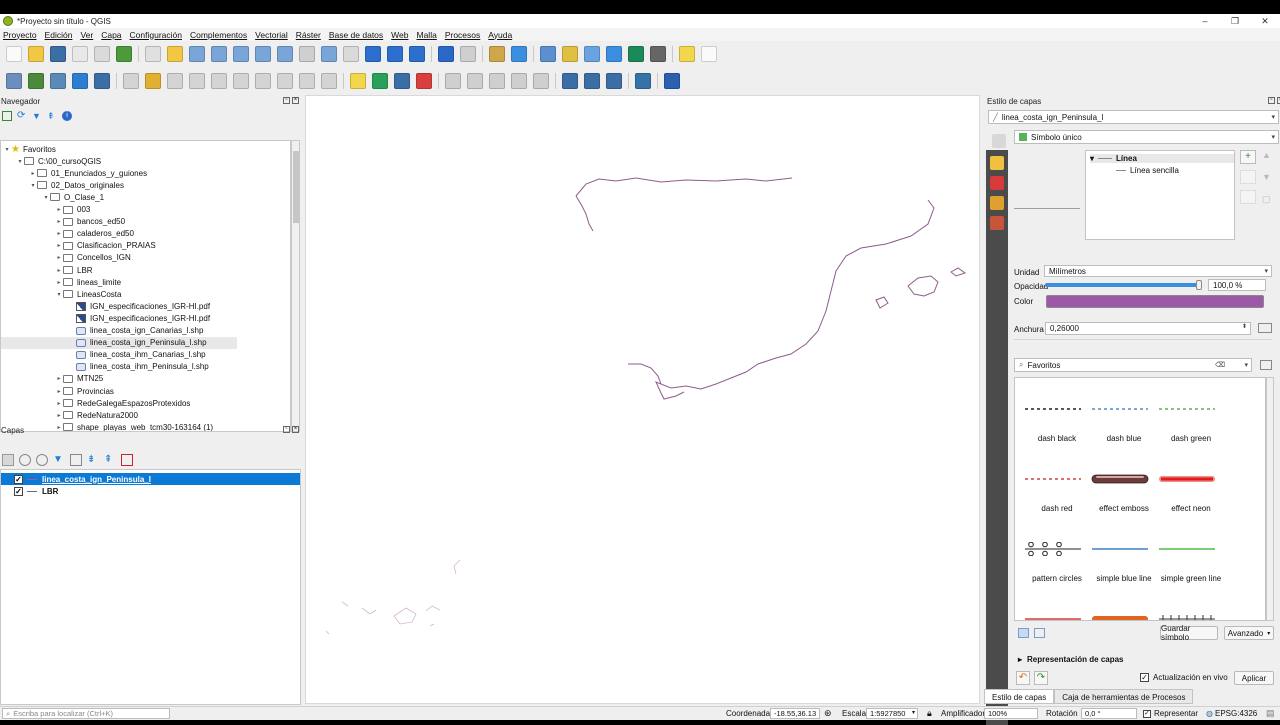  Describe the element at coordinates (399, 35) in the screenshot. I see `menu-9: Web` at that location.